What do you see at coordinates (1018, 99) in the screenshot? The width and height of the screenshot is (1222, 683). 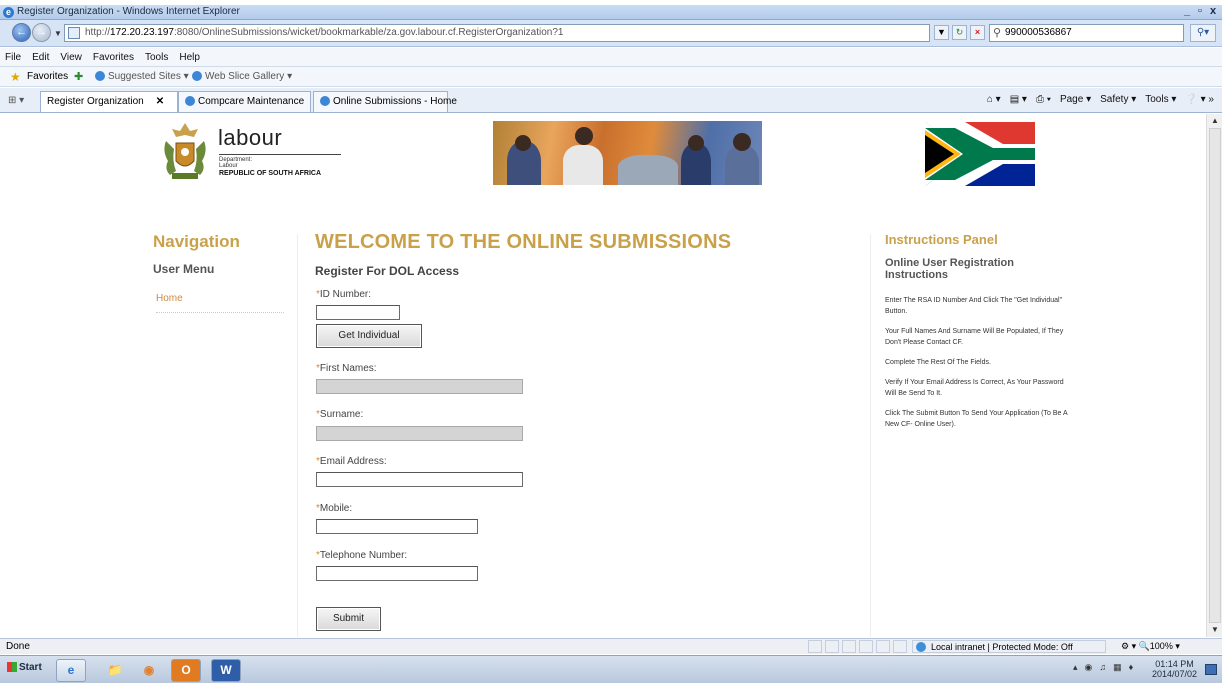 I see `feeds-icon: ▤ ▾` at bounding box center [1018, 99].